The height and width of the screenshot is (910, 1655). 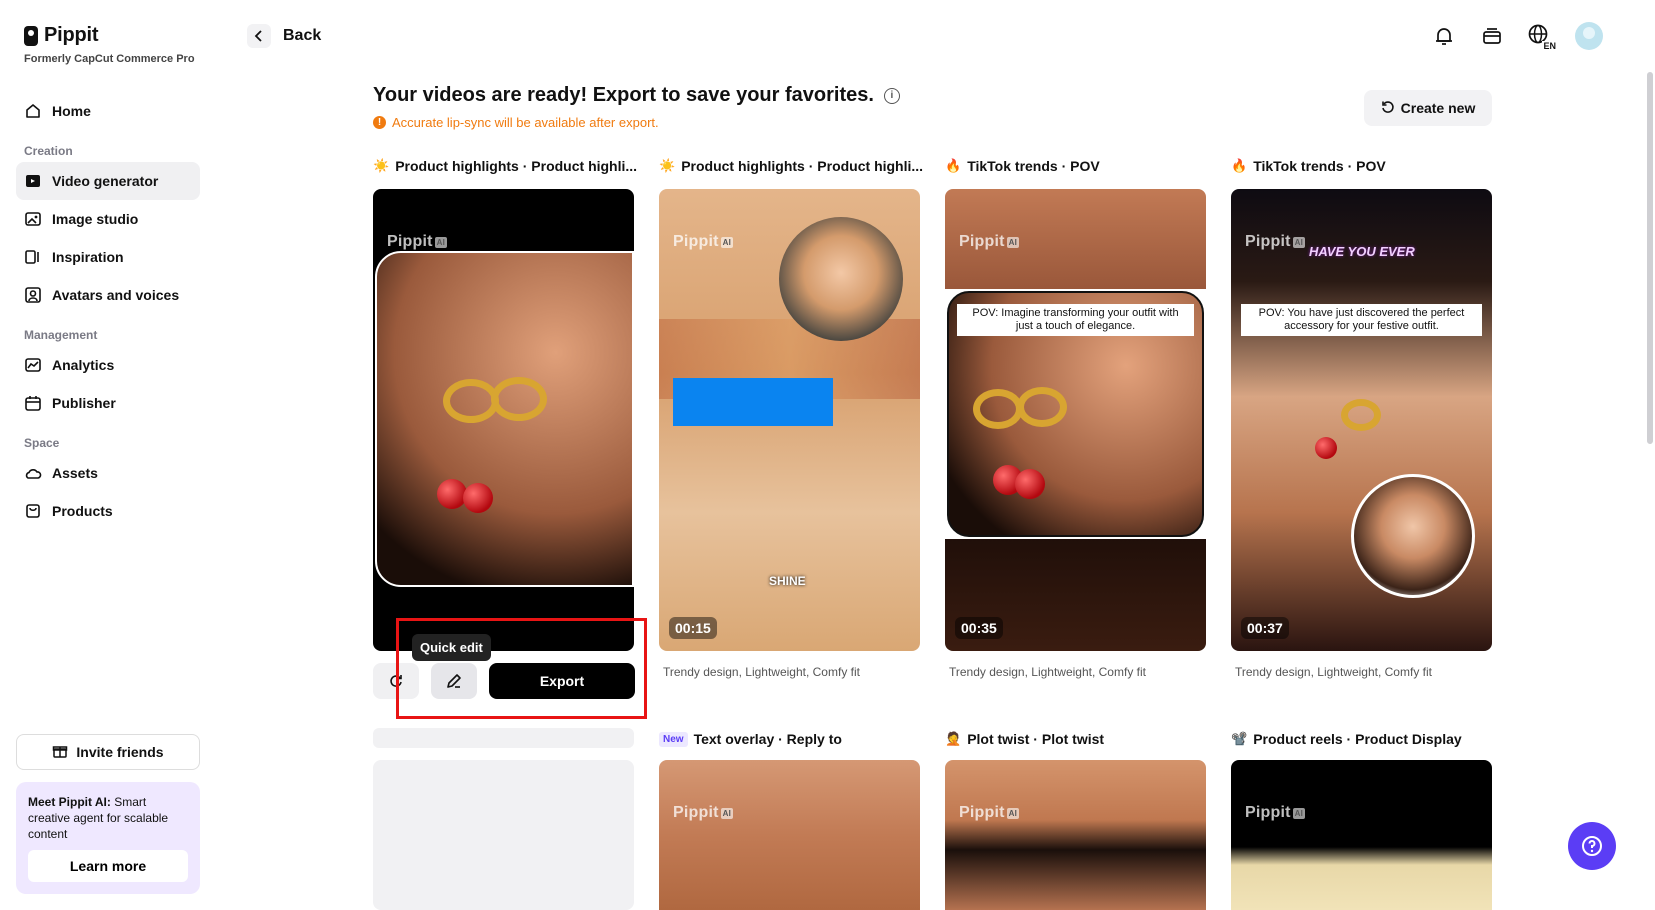 I want to click on section-management: Management, so click(x=61, y=335).